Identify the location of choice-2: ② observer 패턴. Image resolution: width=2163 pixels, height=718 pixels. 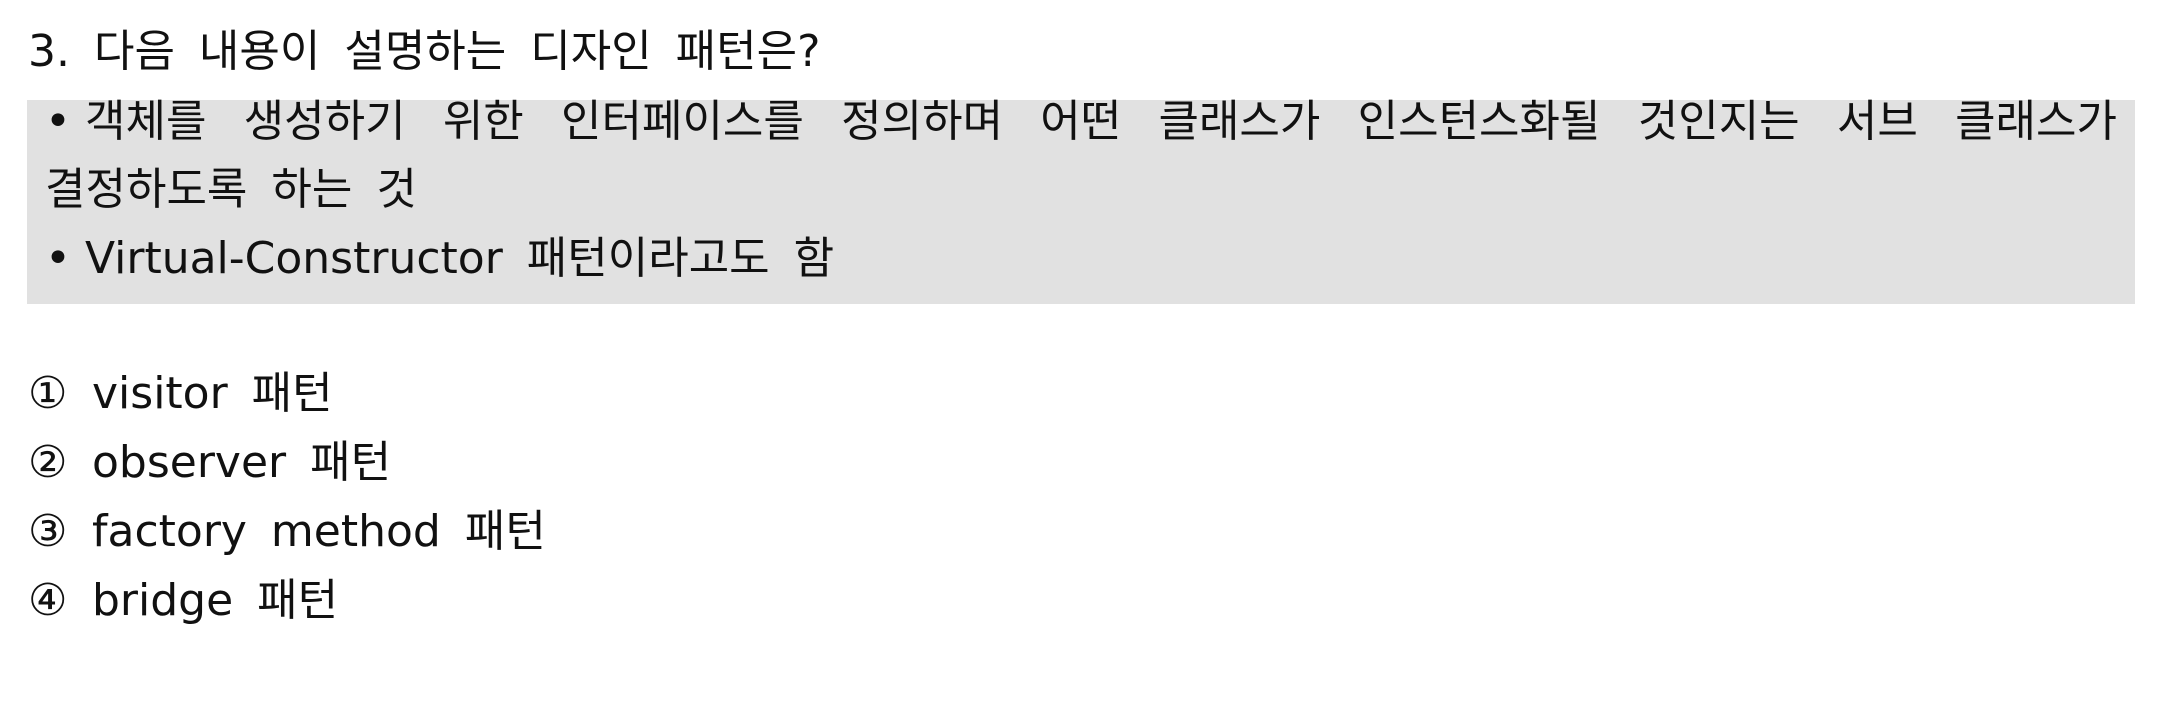
(287, 467).